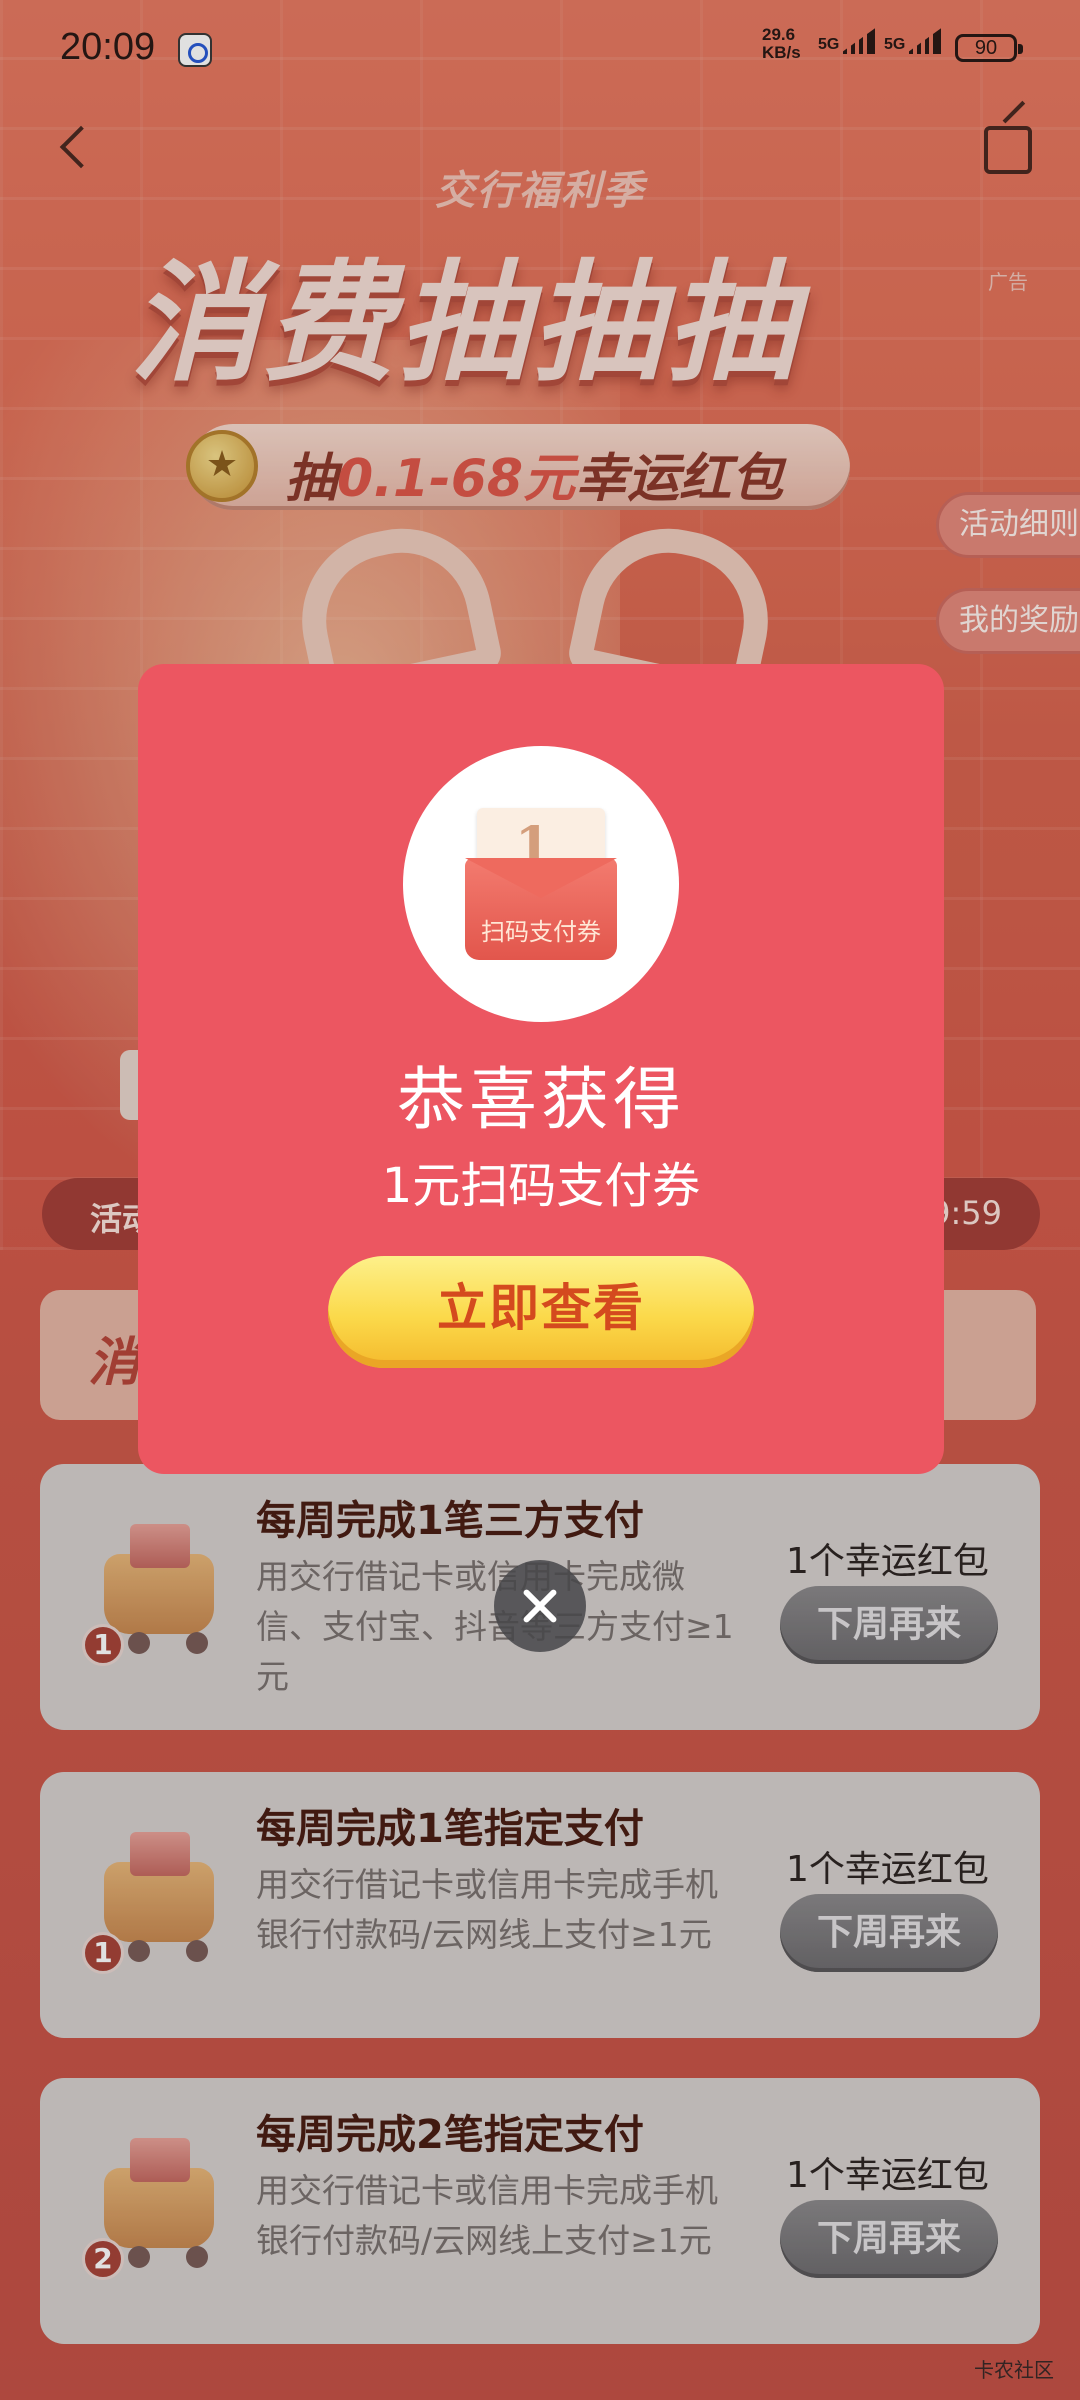 The width and height of the screenshot is (1080, 2400). I want to click on prize-image-circle: 1 元 扫码支付券, so click(541, 884).